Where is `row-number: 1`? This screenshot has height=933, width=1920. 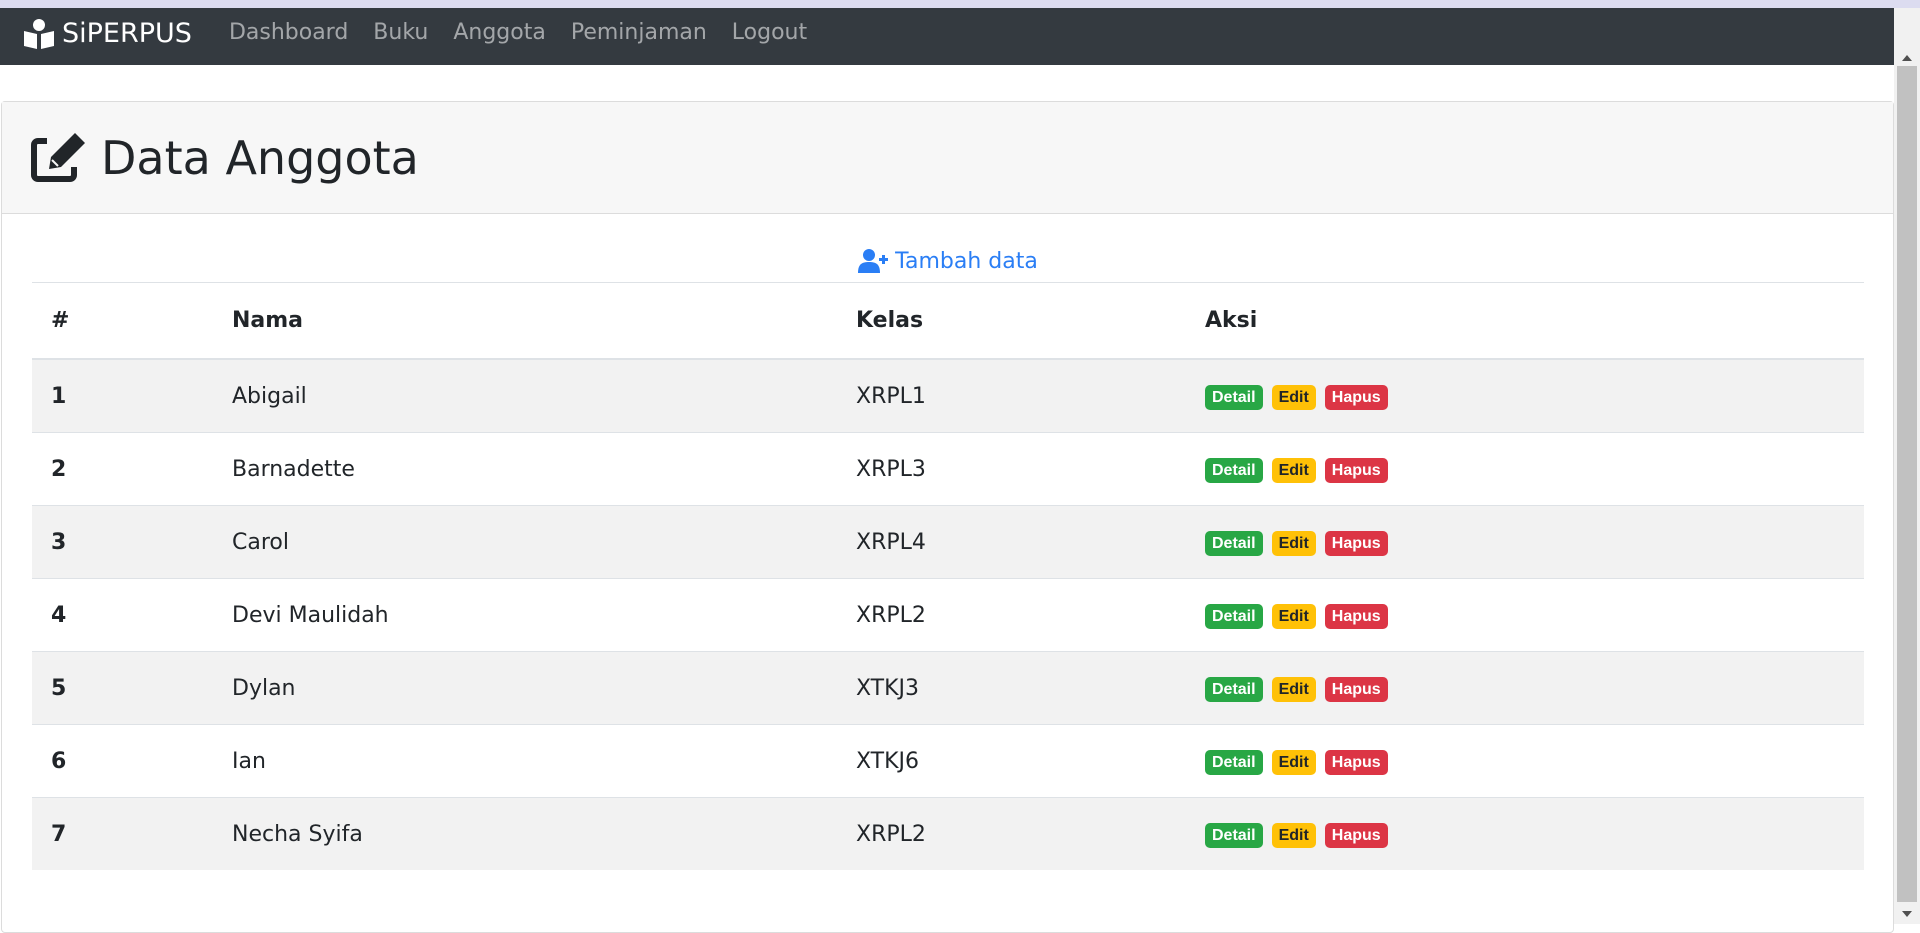 row-number: 1 is located at coordinates (122, 395).